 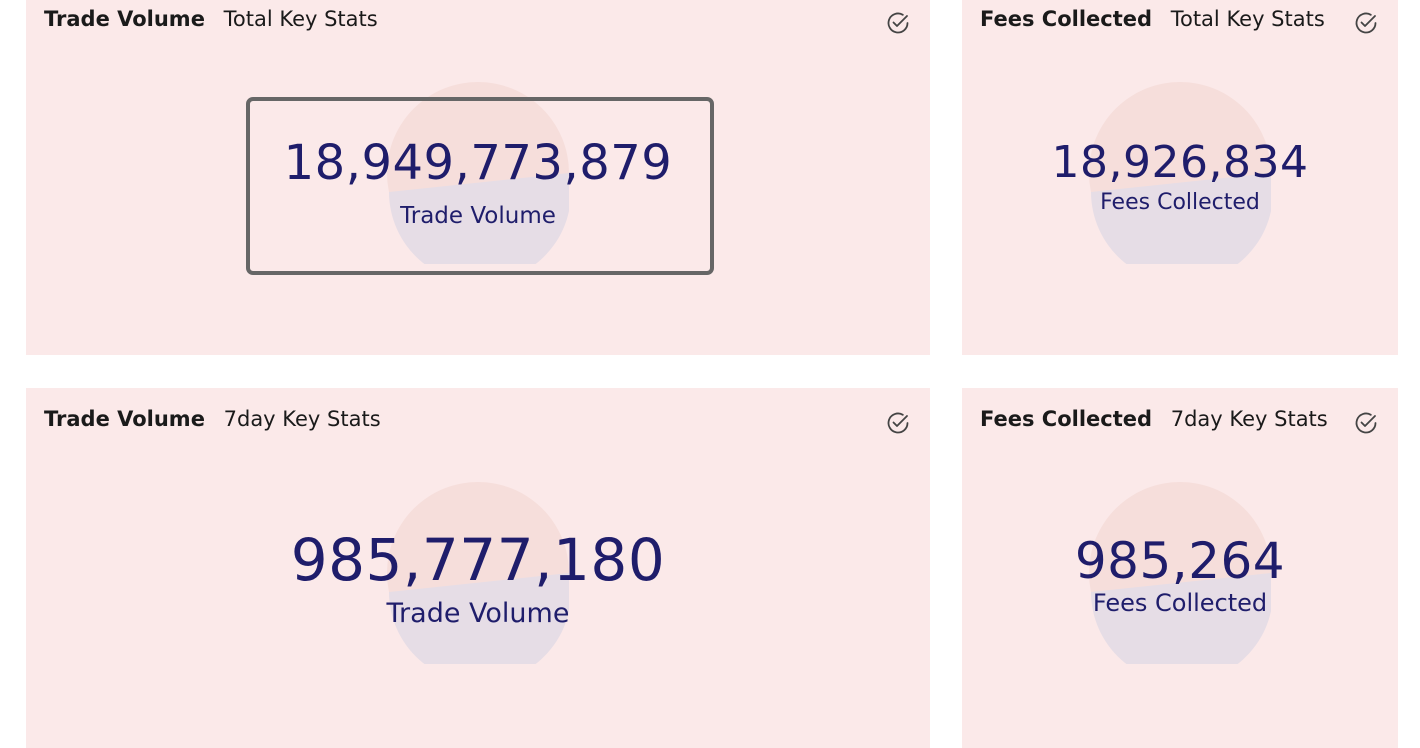 What do you see at coordinates (211, 19) in the screenshot?
I see `card-header: Trade Volume Total Key Stats` at bounding box center [211, 19].